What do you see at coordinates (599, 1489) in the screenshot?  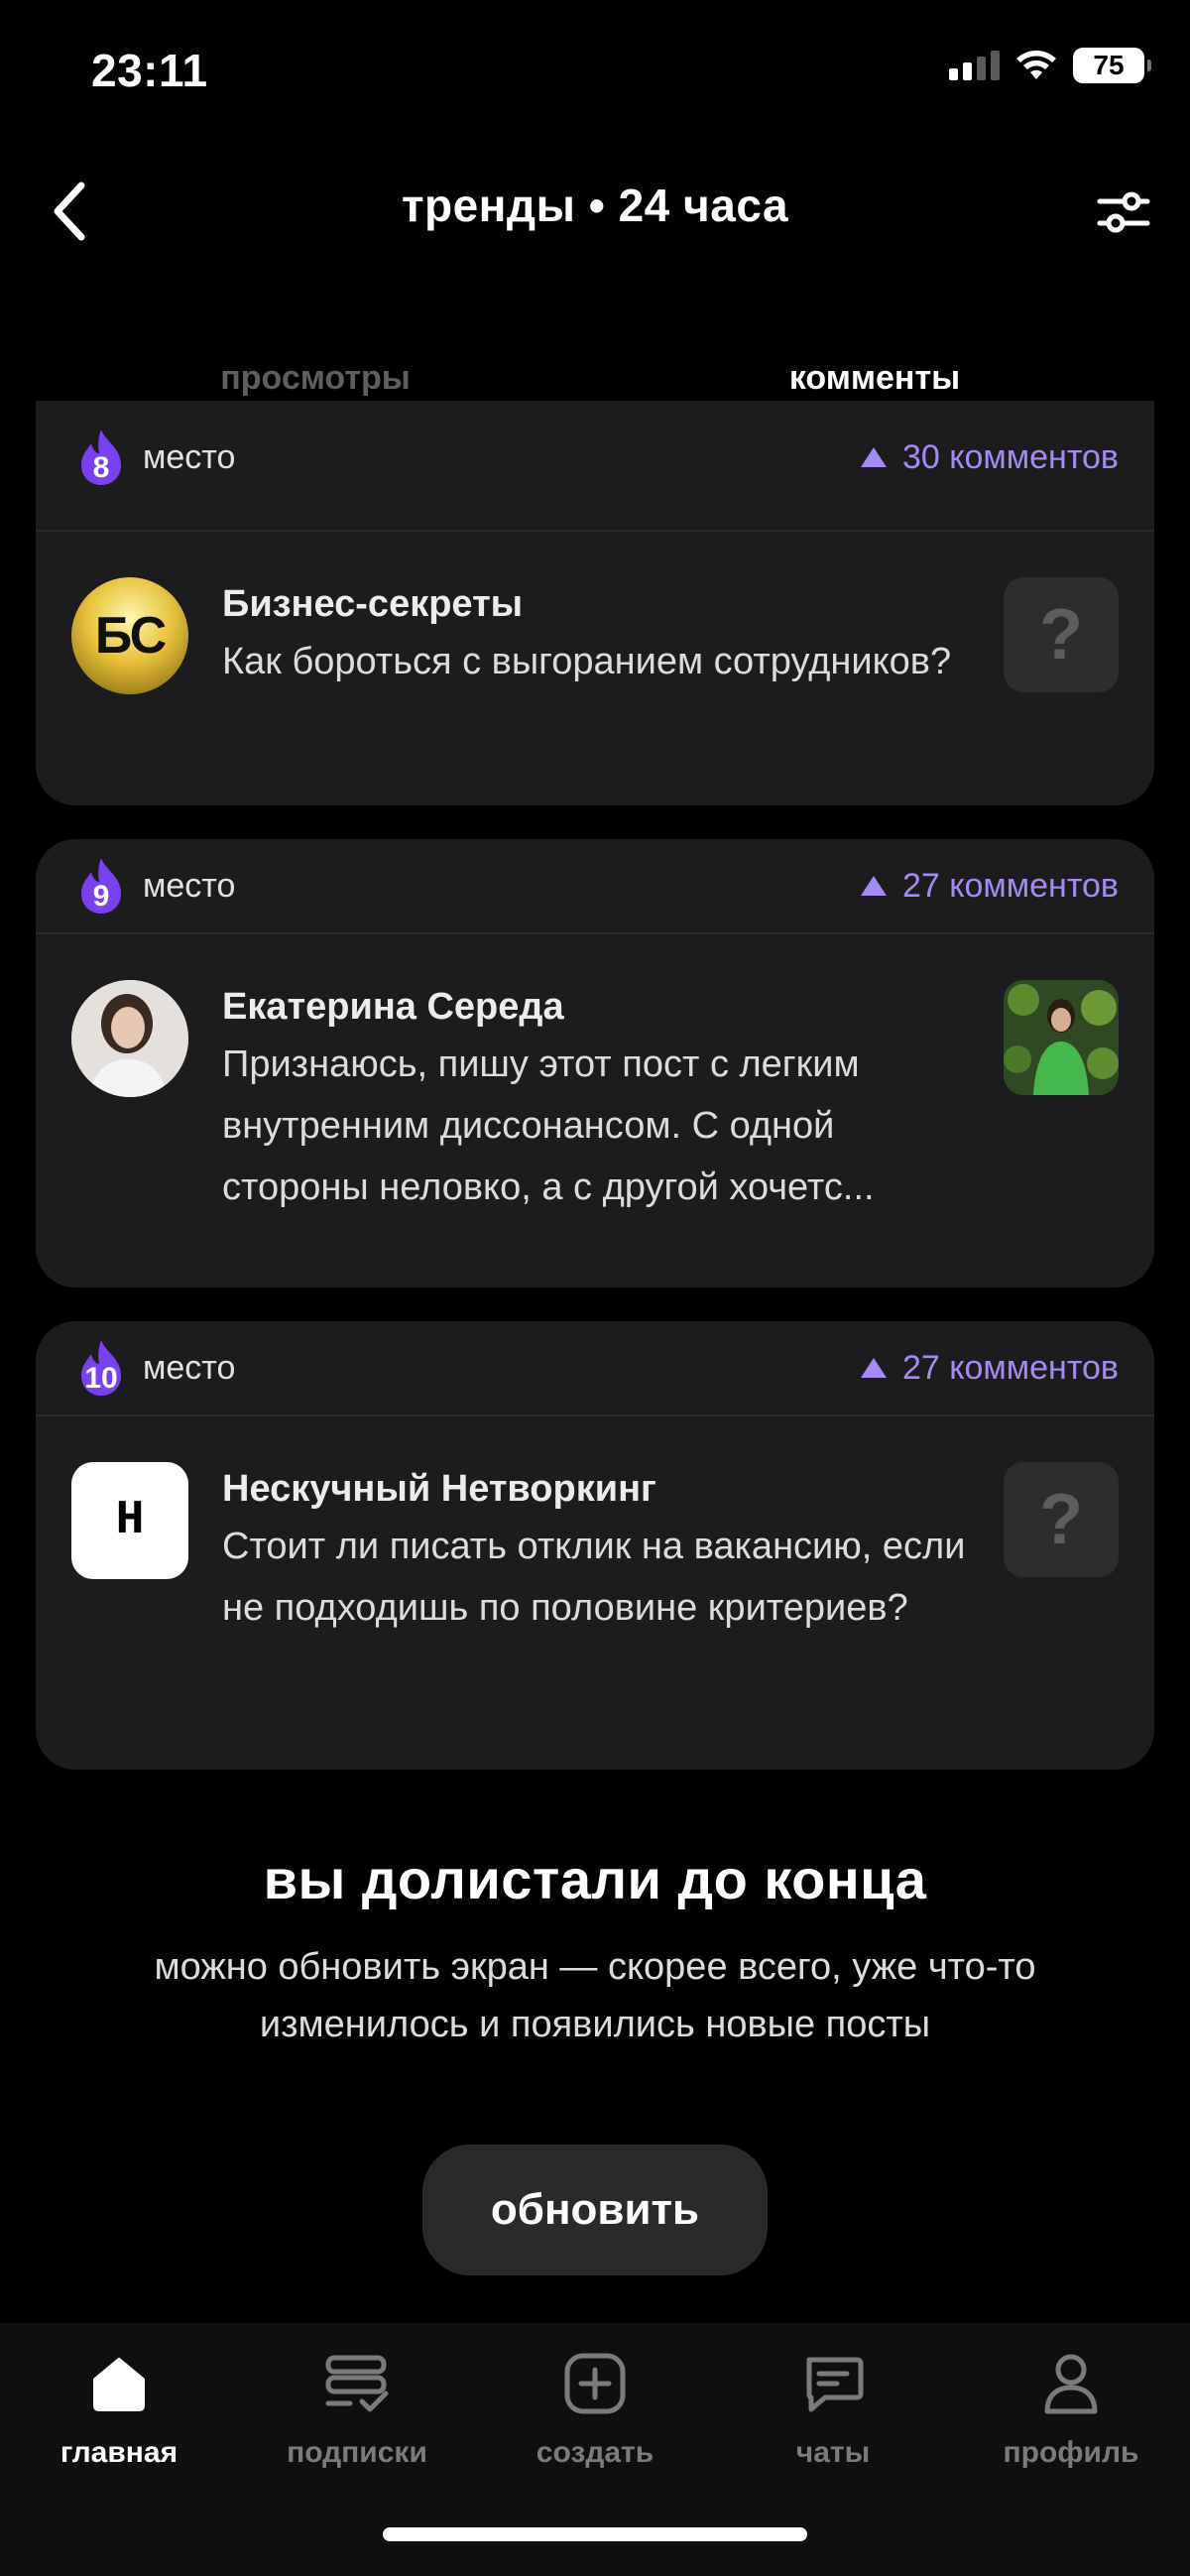 I see `author-name: Нескучный Нетворкинг` at bounding box center [599, 1489].